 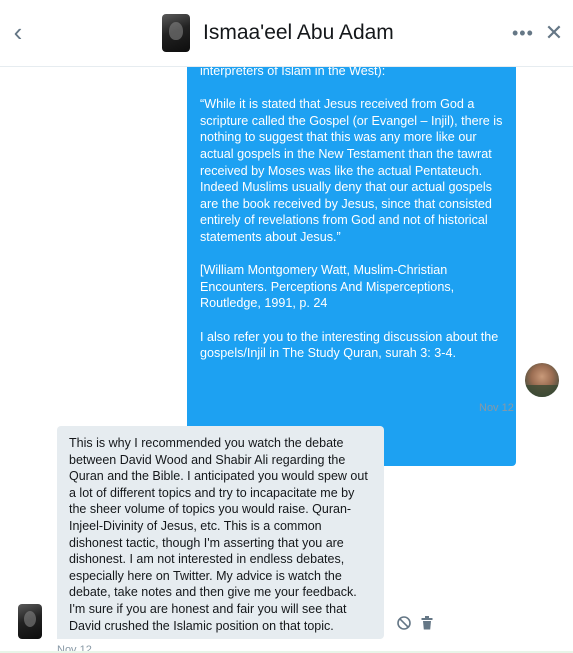 I want to click on more-options-button: •••, so click(x=525, y=33).